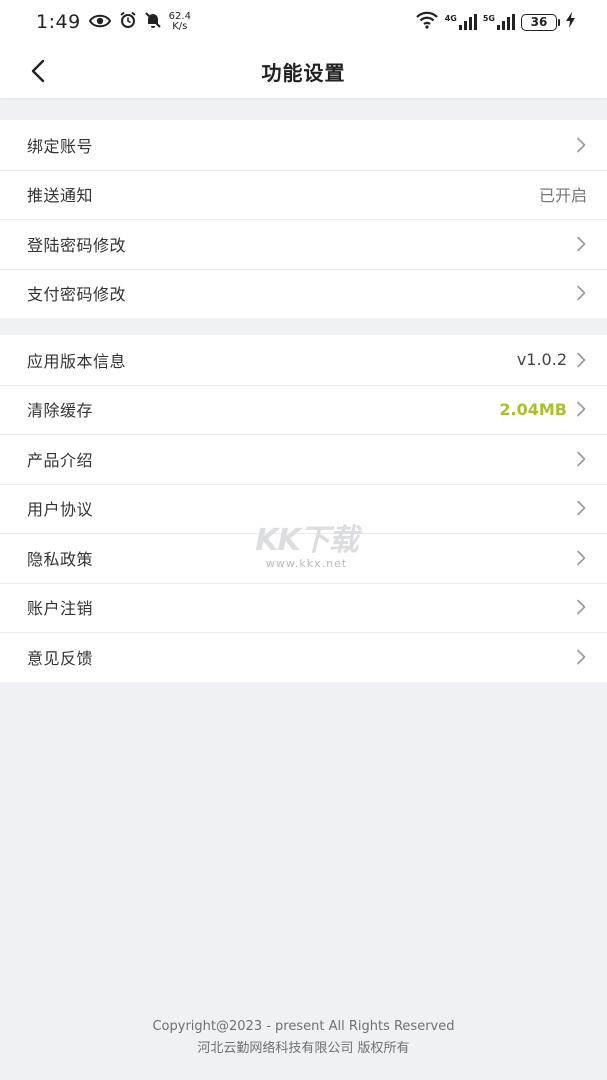 Image resolution: width=607 pixels, height=1080 pixels. I want to click on settings-item-label: 意见反馈, so click(60, 658).